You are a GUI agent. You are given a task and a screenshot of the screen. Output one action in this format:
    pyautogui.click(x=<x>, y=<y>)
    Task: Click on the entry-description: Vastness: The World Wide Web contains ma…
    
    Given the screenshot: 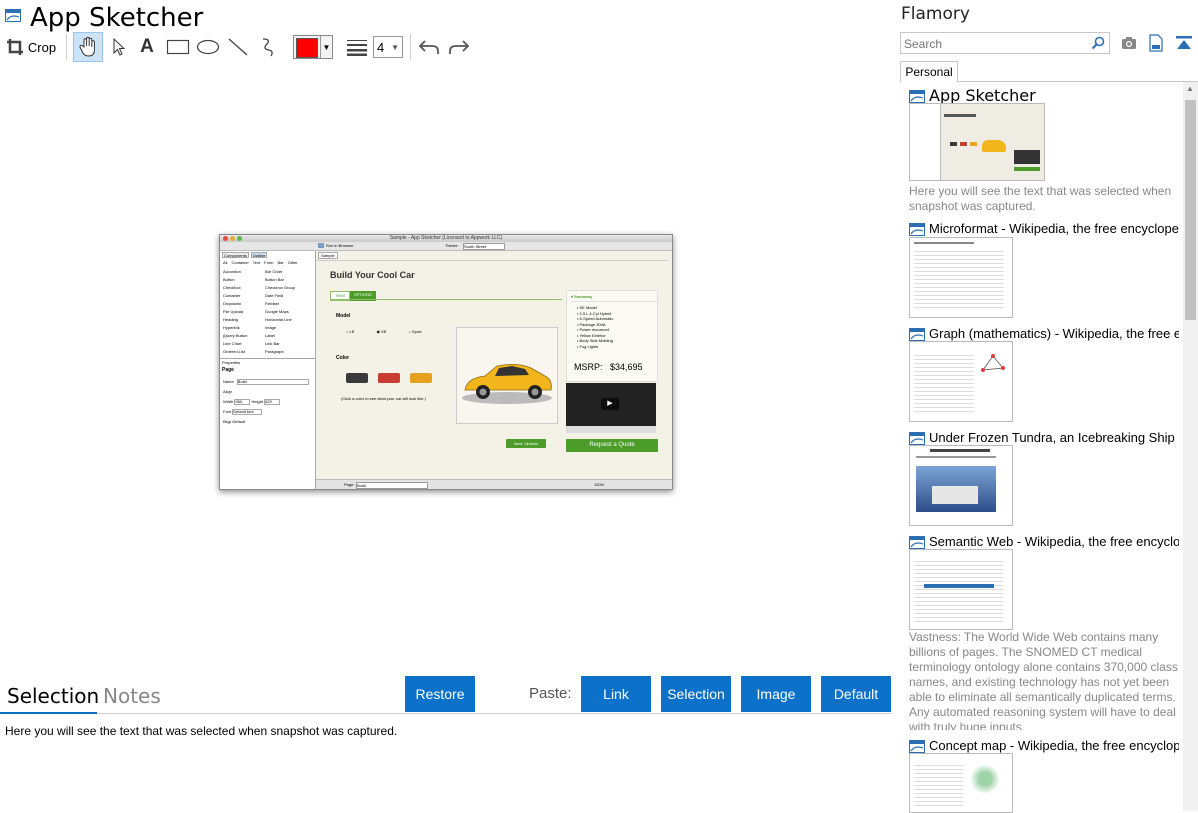 What is the action you would take?
    pyautogui.click(x=1043, y=680)
    